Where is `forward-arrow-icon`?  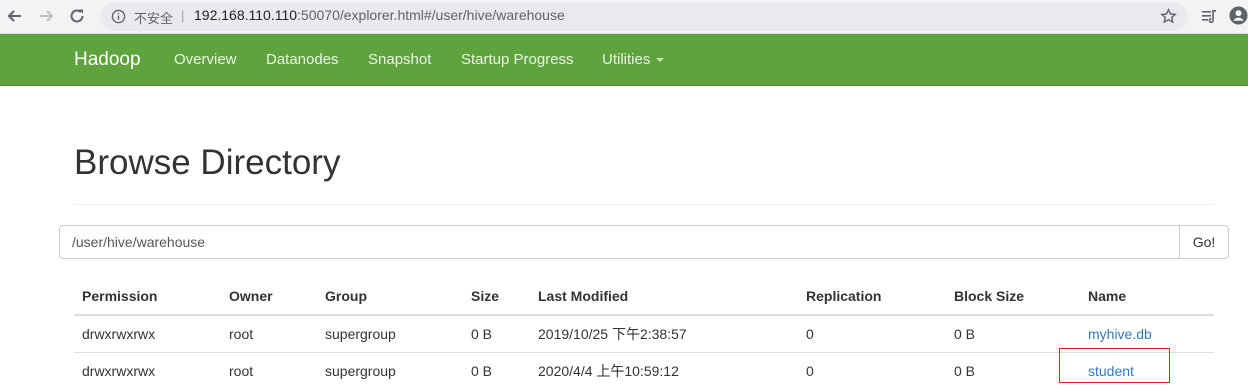
forward-arrow-icon is located at coordinates (47, 16).